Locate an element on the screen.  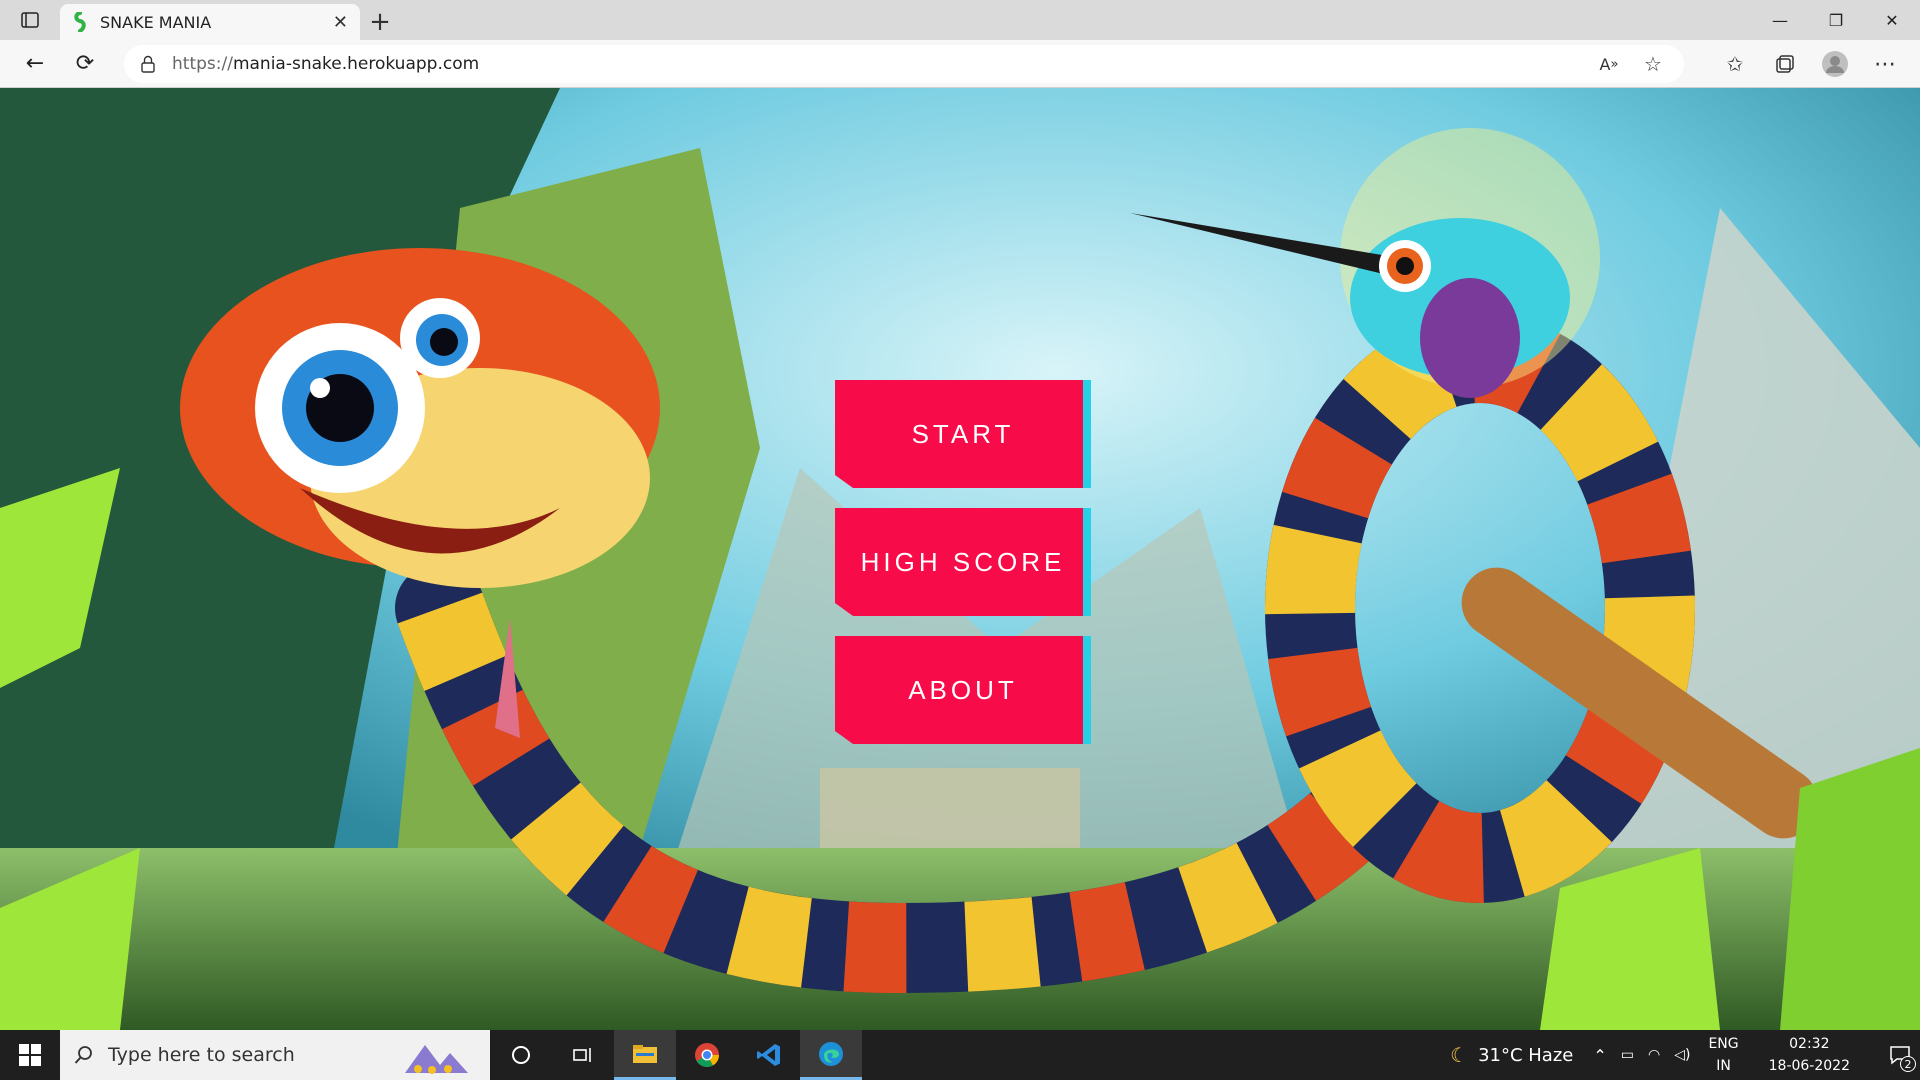
battery-icon: ▭ is located at coordinates (1627, 1055).